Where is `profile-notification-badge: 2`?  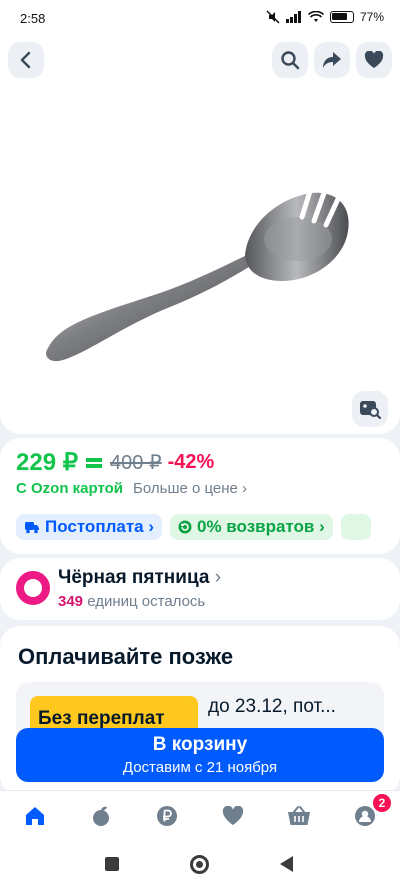
profile-notification-badge: 2 is located at coordinates (382, 803).